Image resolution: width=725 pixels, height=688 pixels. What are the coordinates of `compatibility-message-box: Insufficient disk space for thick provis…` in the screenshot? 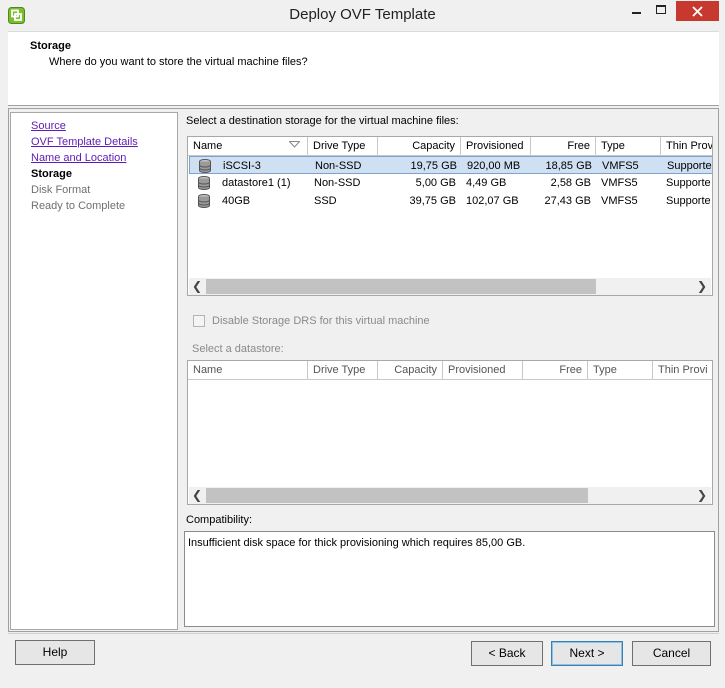 It's located at (449, 579).